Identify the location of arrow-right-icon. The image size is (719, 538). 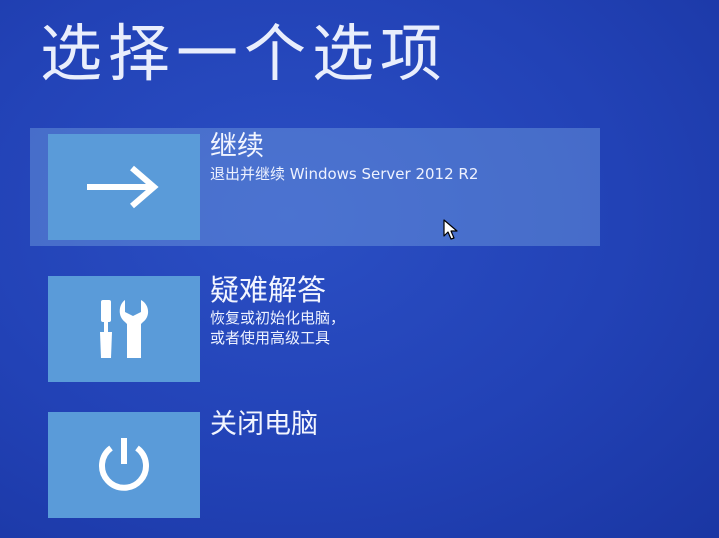
(123, 187).